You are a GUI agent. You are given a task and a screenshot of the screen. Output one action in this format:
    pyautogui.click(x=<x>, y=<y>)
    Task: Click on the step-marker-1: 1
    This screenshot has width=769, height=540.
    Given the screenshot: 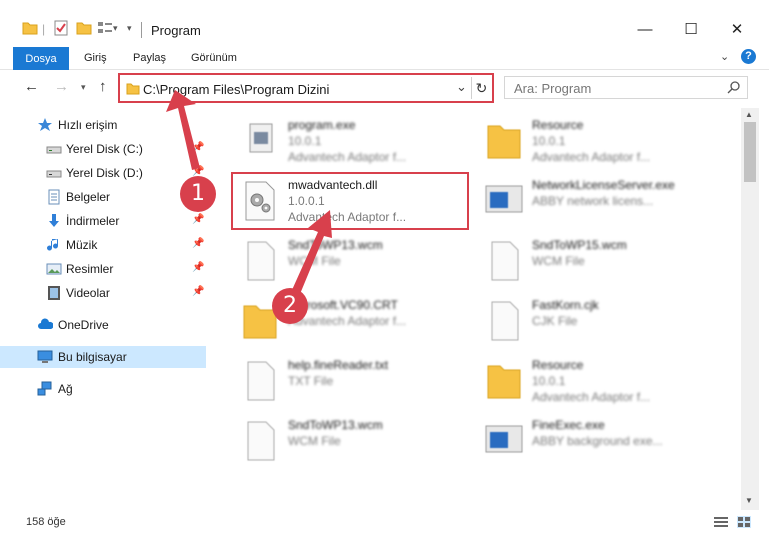 What is the action you would take?
    pyautogui.click(x=198, y=194)
    